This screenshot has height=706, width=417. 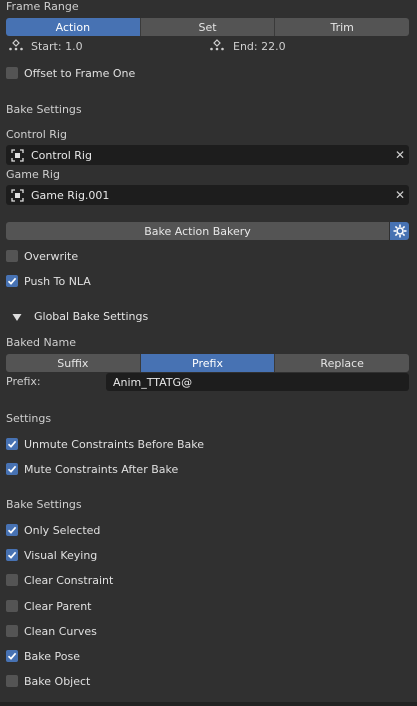 I want to click on tab-set: Set, so click(x=208, y=27).